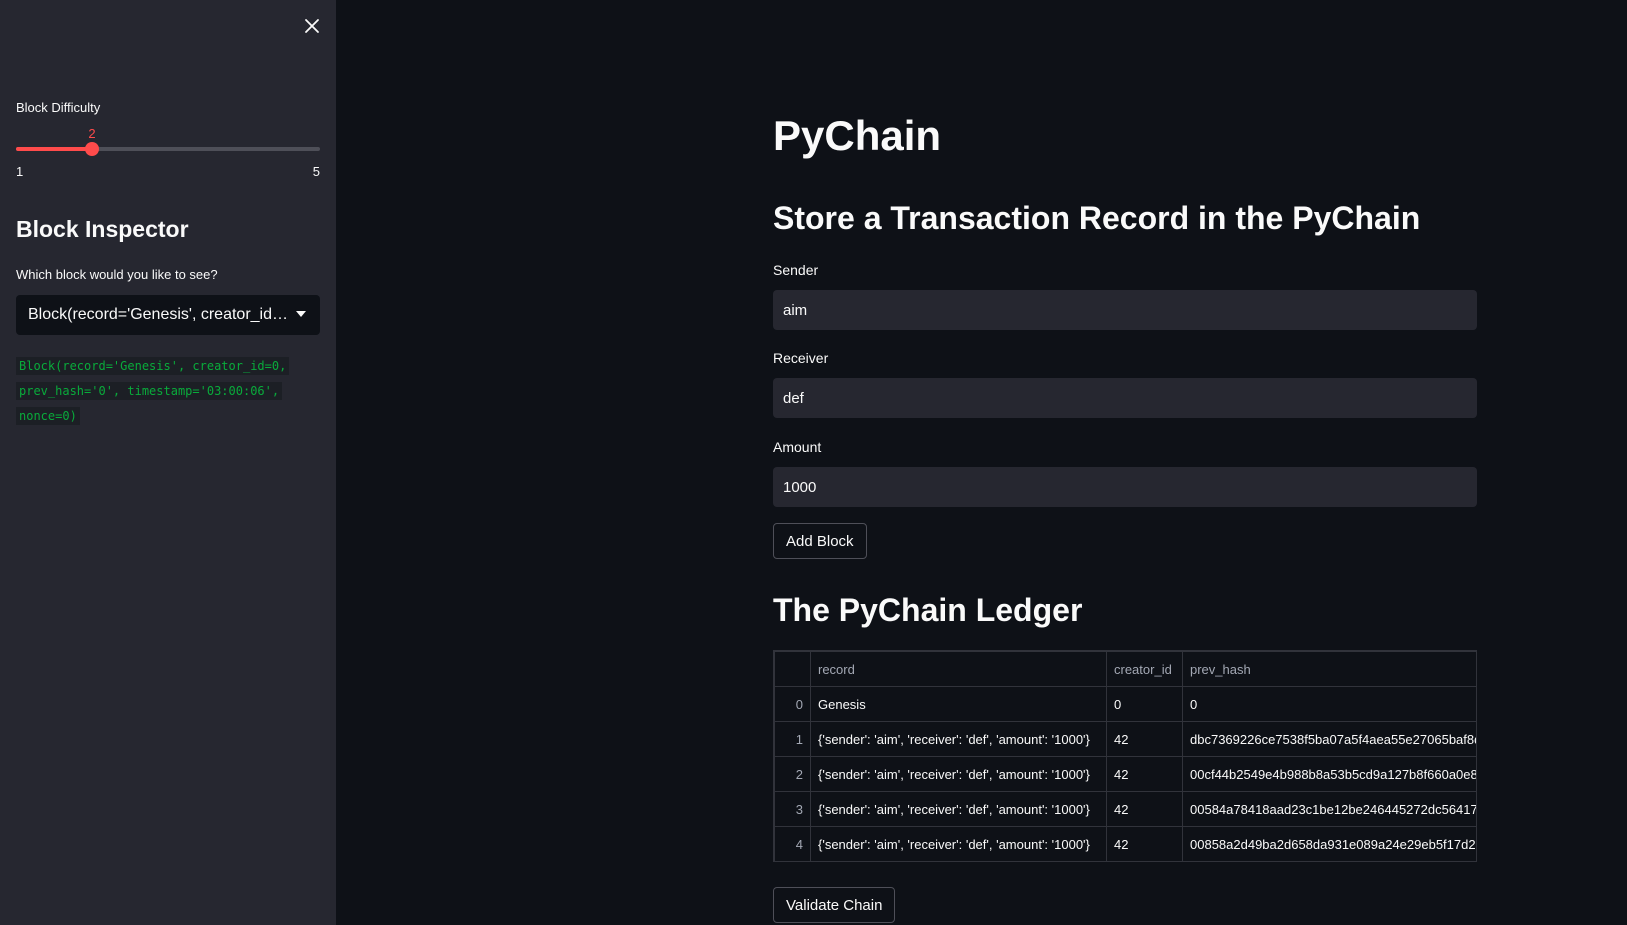  I want to click on receiver-input, so click(1125, 398).